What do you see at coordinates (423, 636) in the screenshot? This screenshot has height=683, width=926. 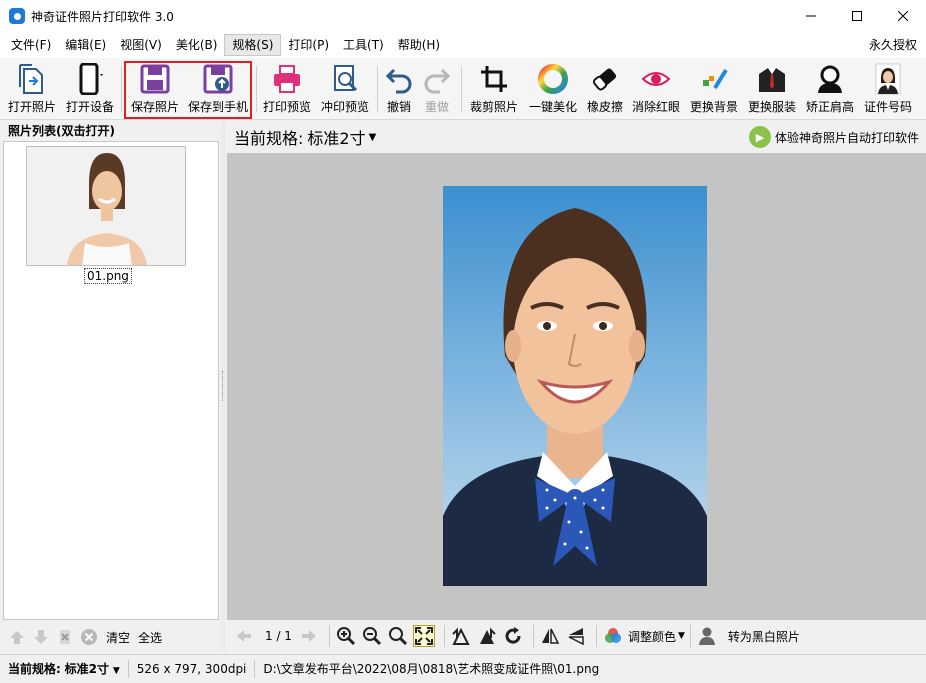 I see `fit-to-window-icon` at bounding box center [423, 636].